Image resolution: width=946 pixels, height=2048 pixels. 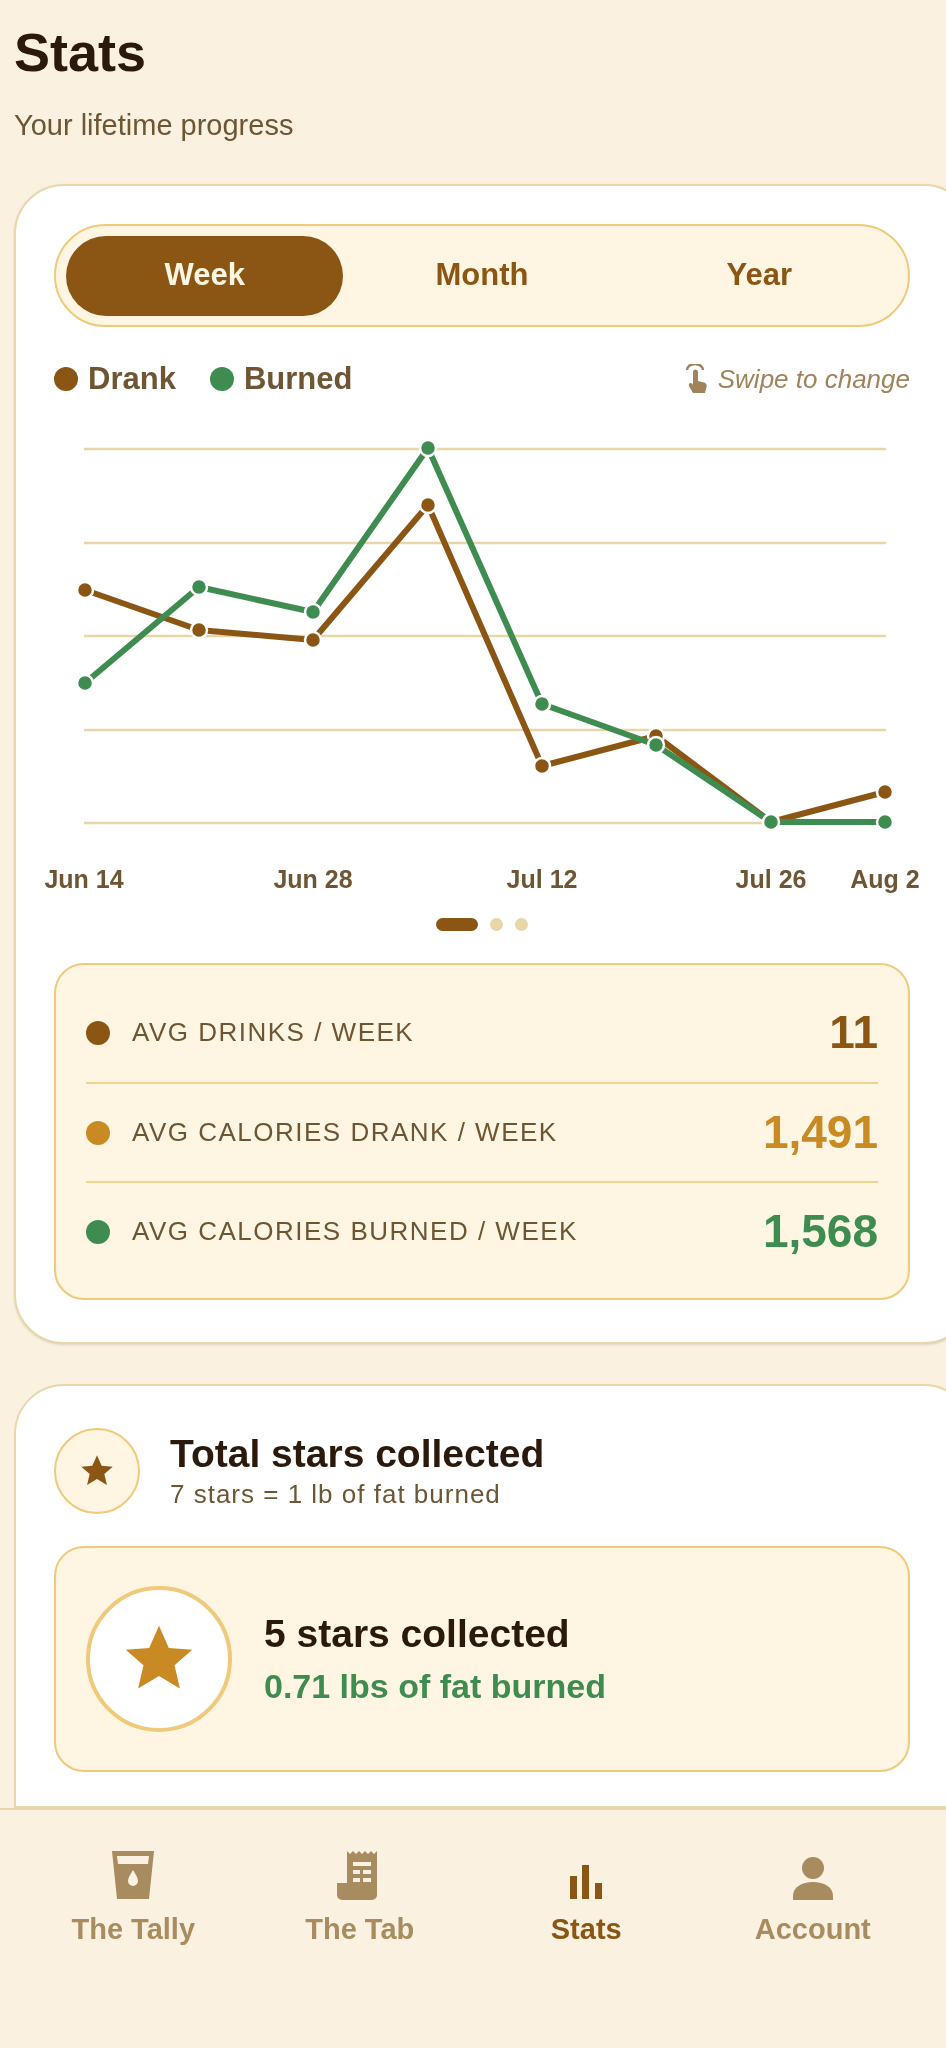 I want to click on x-axis-label: Jul 12, so click(x=542, y=879).